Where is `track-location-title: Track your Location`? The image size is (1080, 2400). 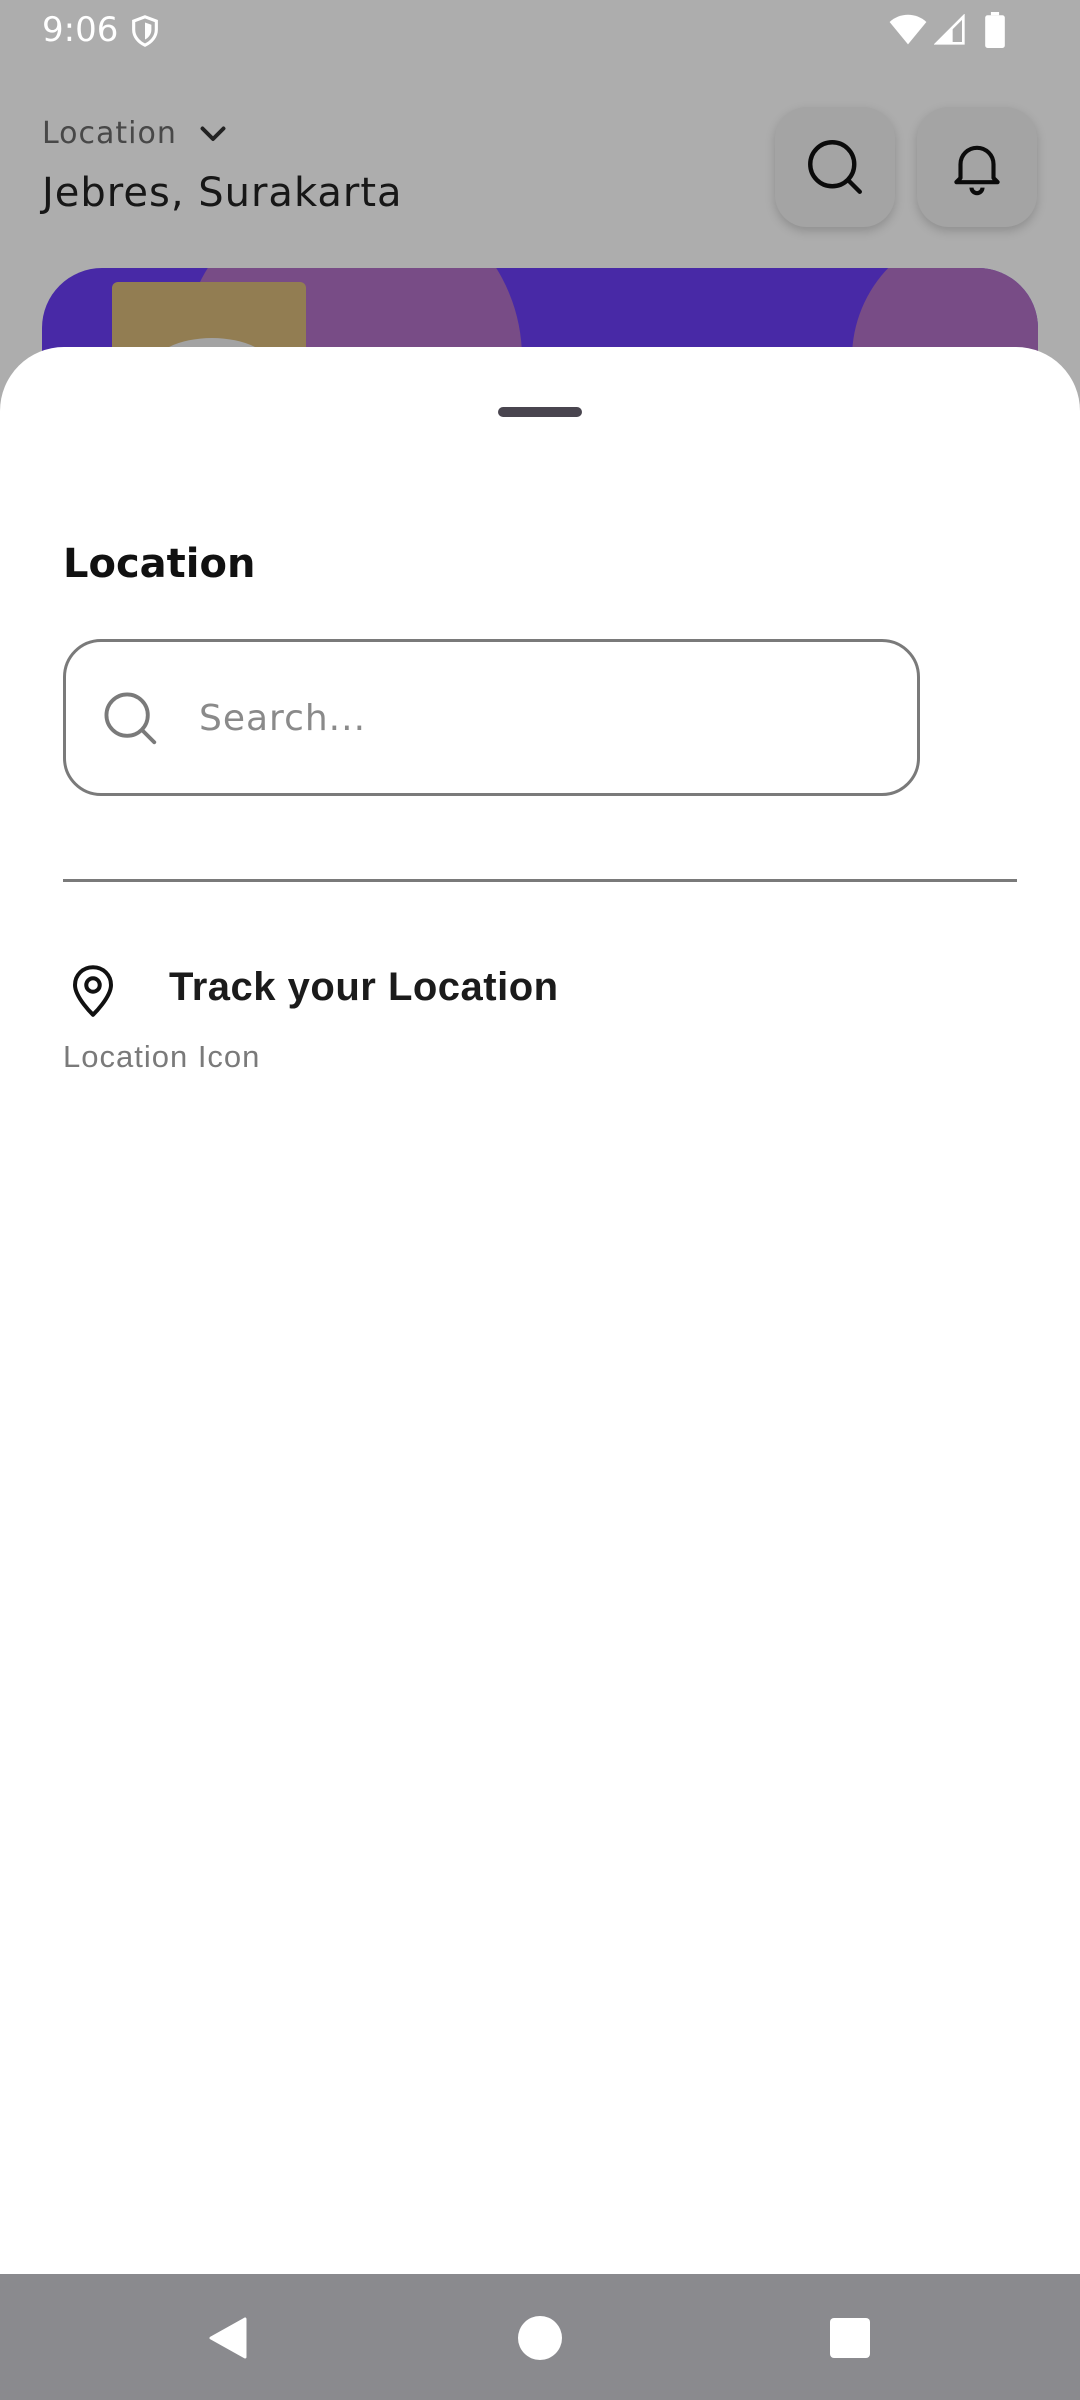 track-location-title: Track your Location is located at coordinates (364, 987).